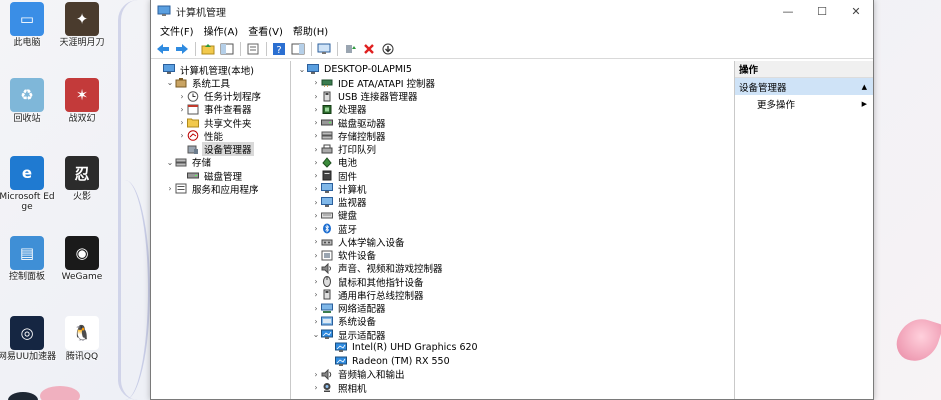 Image resolution: width=941 pixels, height=400 pixels. I want to click on tree-node: › 共享文件夹, so click(220, 123).